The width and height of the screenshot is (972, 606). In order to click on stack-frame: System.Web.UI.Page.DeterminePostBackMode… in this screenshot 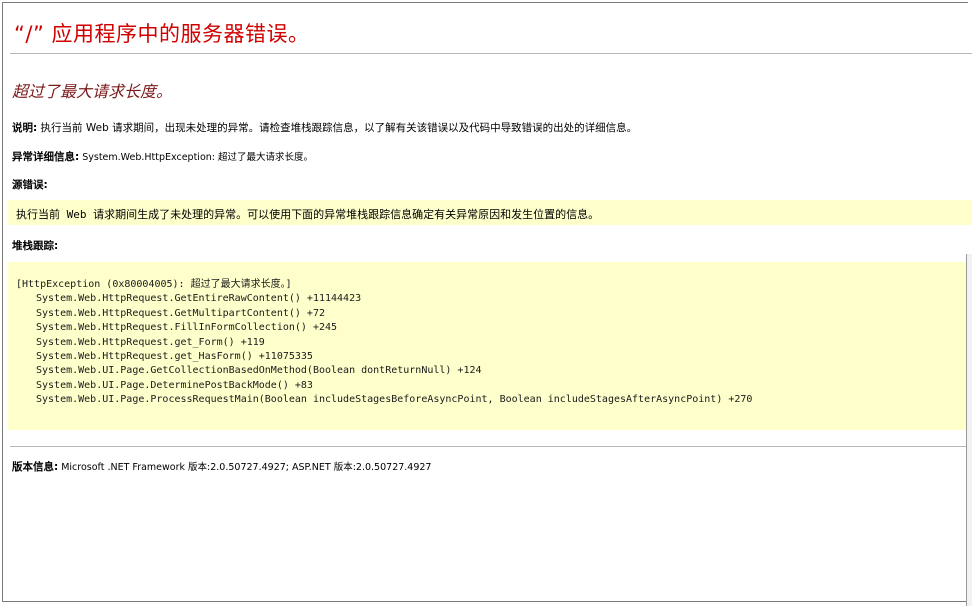, I will do `click(174, 385)`.